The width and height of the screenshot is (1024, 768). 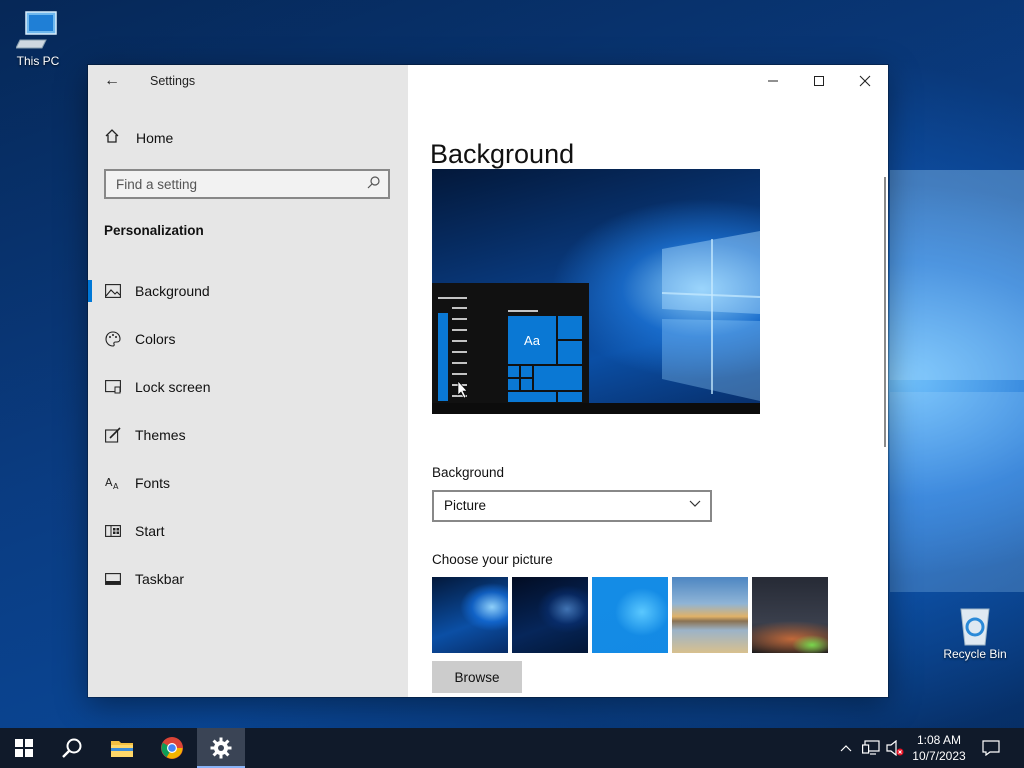 I want to click on nav-item-label: Themes, so click(x=160, y=435).